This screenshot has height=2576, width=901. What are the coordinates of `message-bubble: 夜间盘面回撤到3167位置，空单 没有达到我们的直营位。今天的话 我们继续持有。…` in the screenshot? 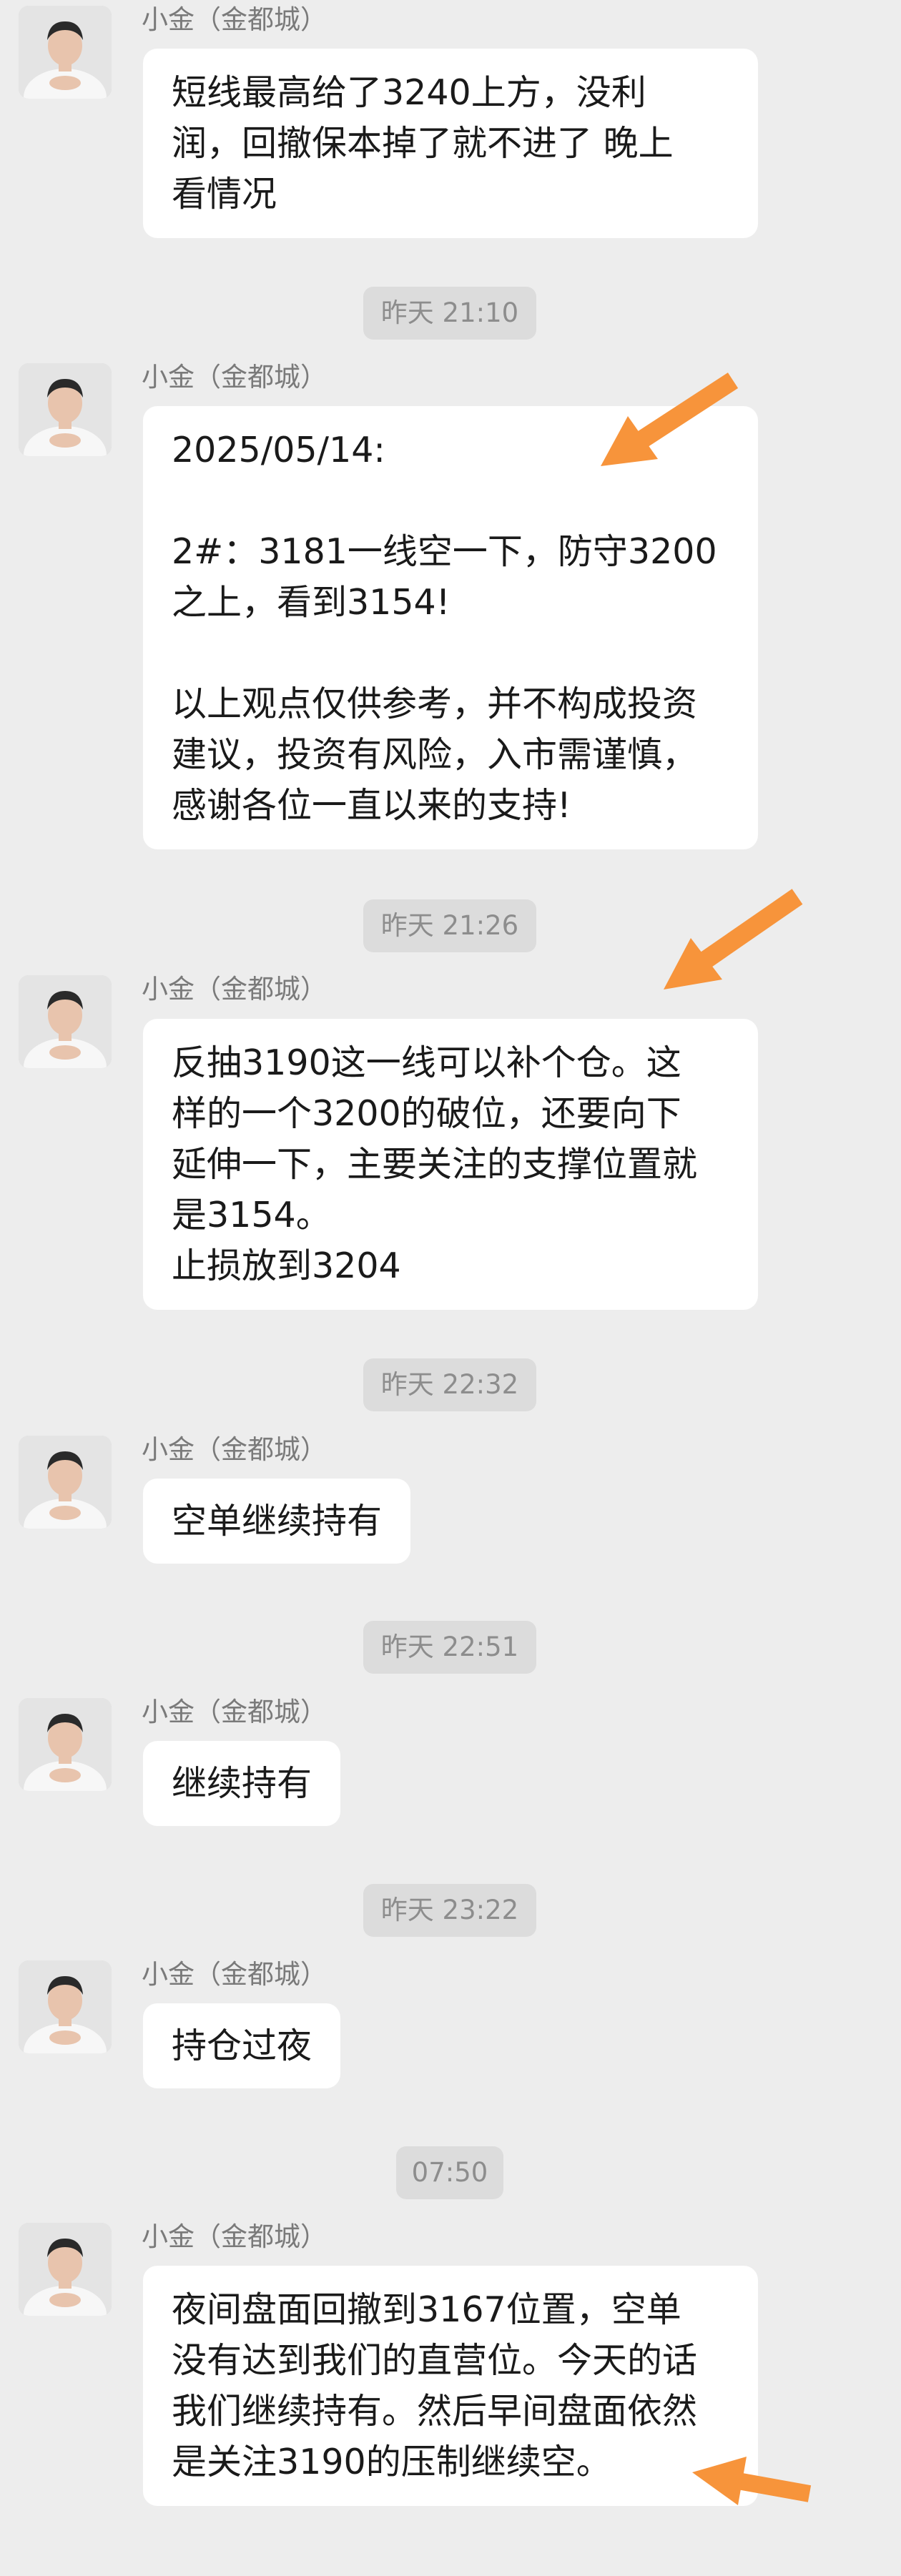 It's located at (450, 2386).